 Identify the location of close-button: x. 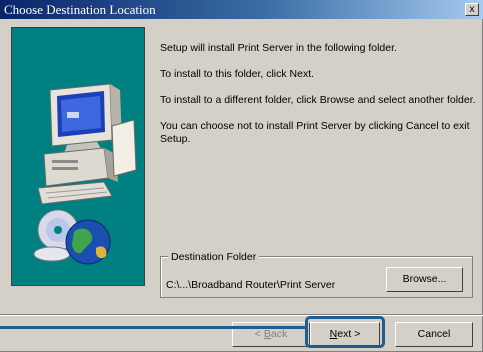
(472, 9).